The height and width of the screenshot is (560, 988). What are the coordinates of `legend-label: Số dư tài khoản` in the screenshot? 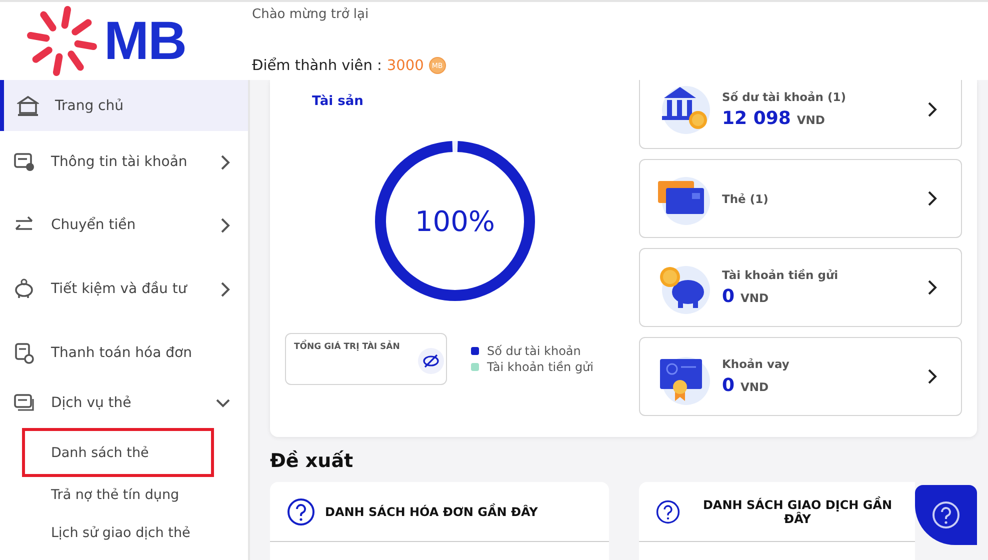 It's located at (534, 351).